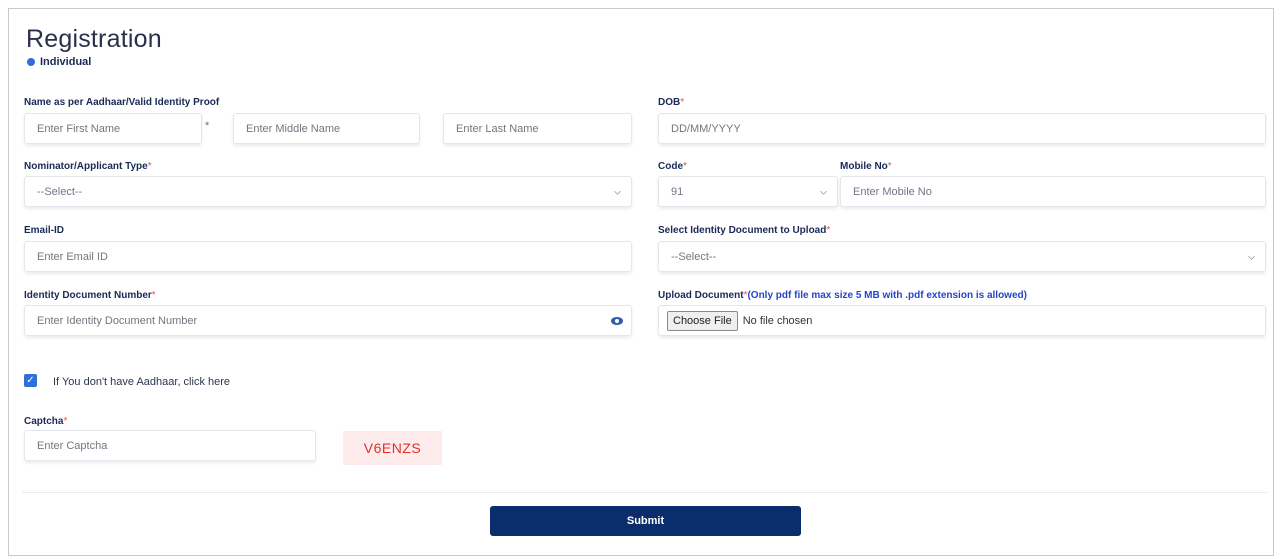 This screenshot has width=1282, height=559. Describe the element at coordinates (88, 166) in the screenshot. I see `nominator-type-label: Nominator/Applicant Type*` at that location.